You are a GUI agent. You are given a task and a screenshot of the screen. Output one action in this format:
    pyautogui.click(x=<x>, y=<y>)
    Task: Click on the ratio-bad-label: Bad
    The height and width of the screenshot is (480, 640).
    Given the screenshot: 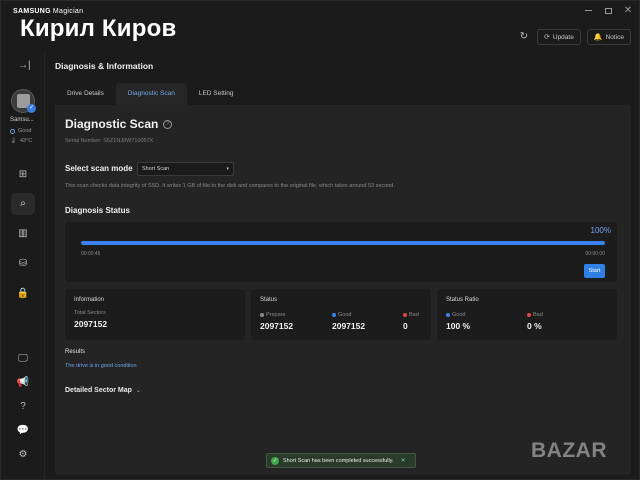 What is the action you would take?
    pyautogui.click(x=538, y=315)
    